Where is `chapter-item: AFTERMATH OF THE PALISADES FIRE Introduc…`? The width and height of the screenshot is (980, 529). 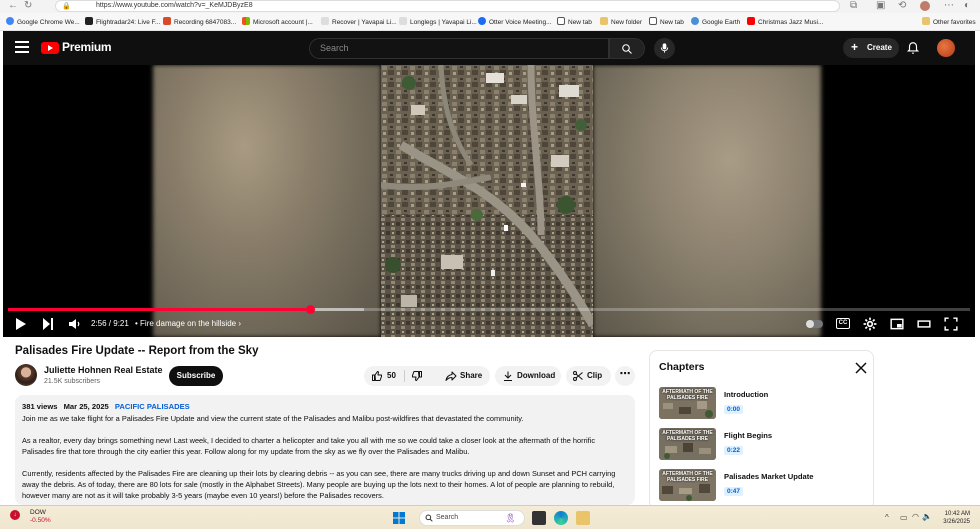
chapter-item: AFTERMATH OF THE PALISADES FIRE Introduc… is located at coordinates (764, 403).